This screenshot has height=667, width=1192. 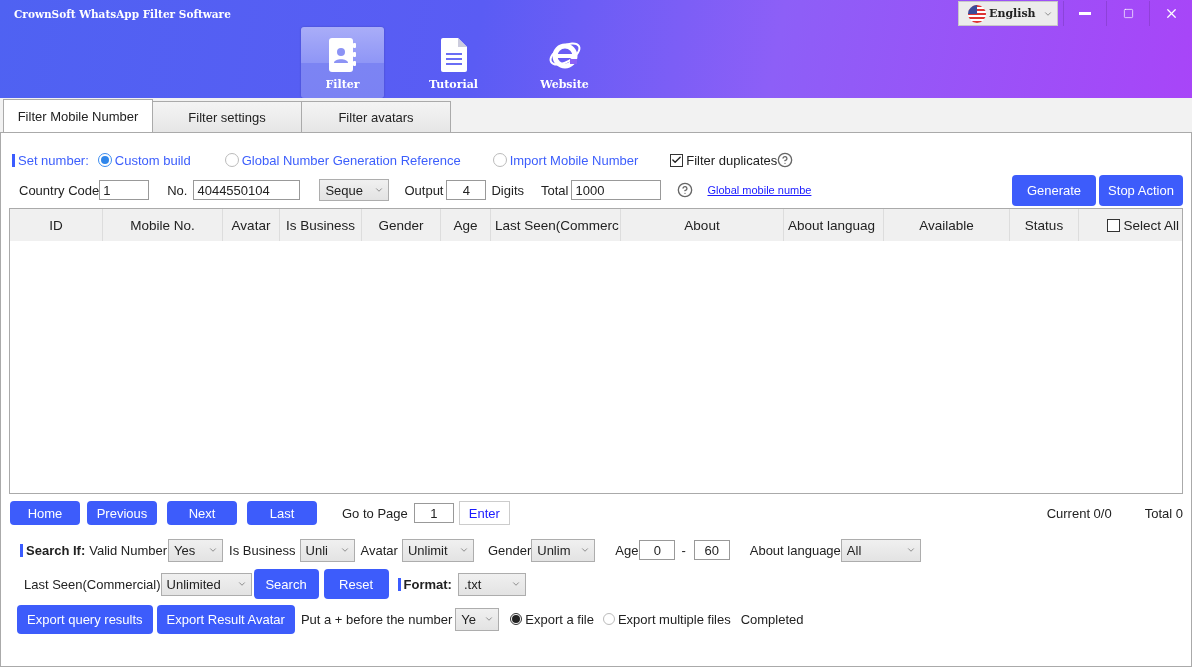 What do you see at coordinates (563, 550) in the screenshot?
I see `filter-select: Unlim` at bounding box center [563, 550].